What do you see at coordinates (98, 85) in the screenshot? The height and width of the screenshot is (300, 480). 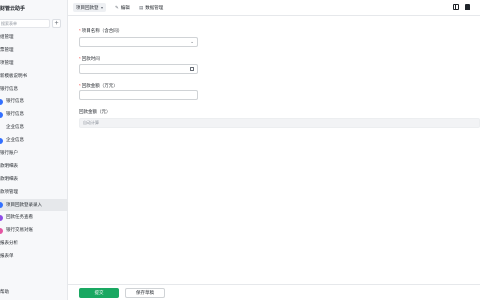 I see `amount-wan-label: *回款金额（万元）` at bounding box center [98, 85].